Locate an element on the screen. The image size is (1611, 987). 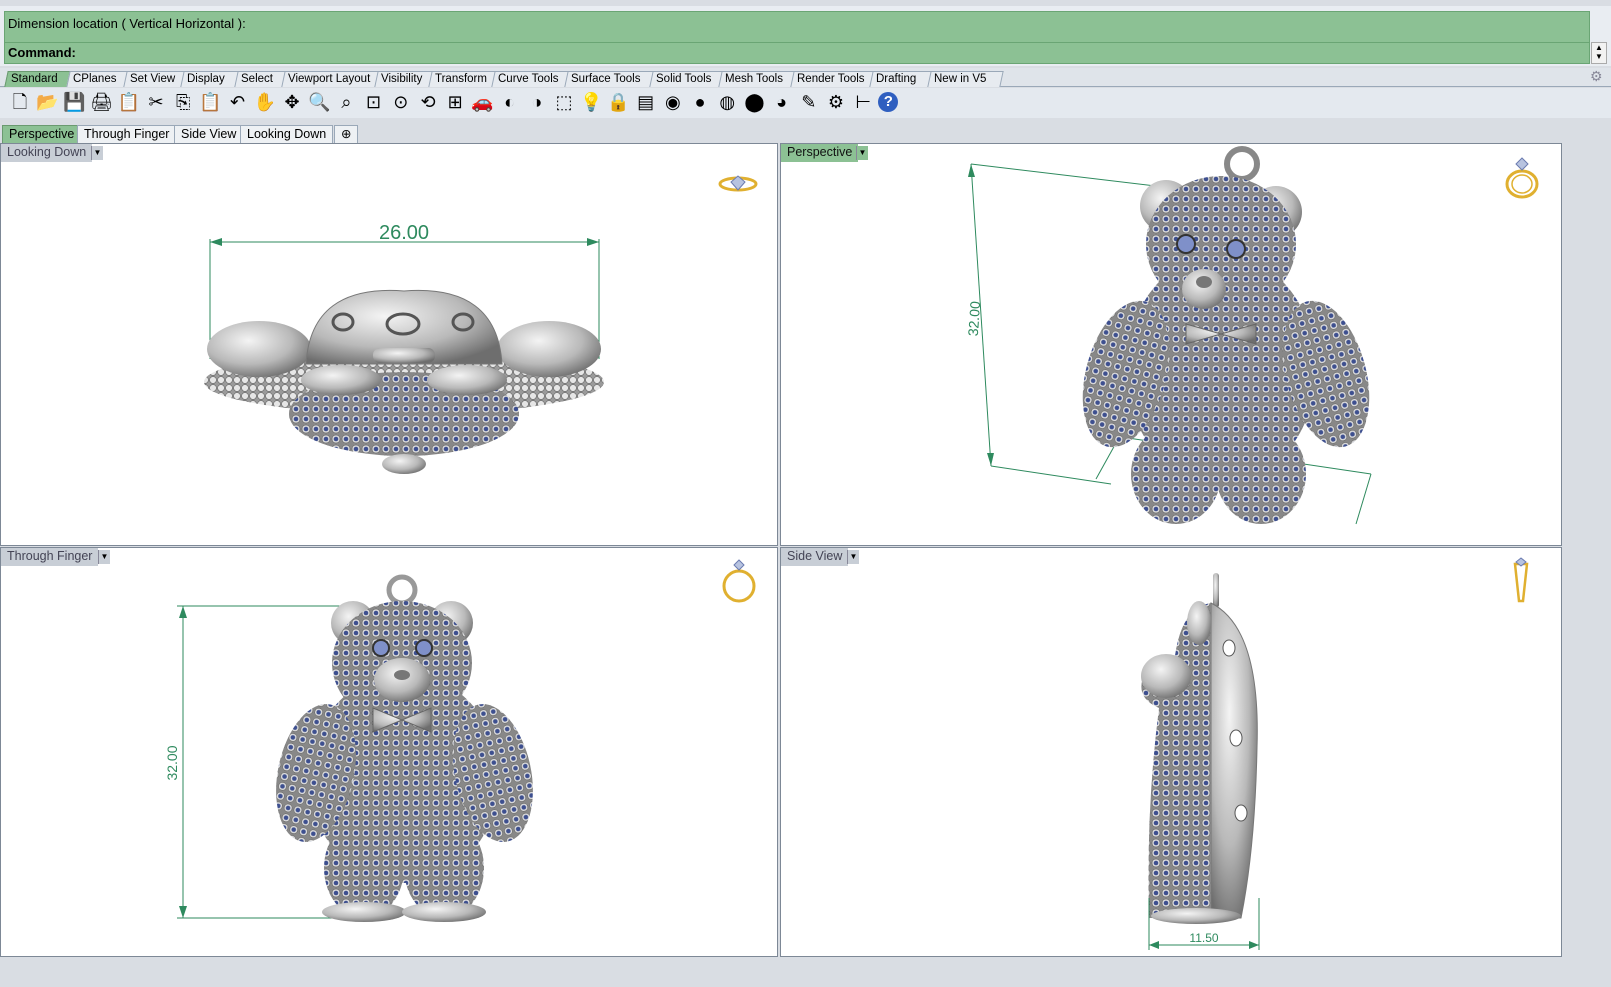
zoom-selected-icon: ⊙ is located at coordinates (401, 102).